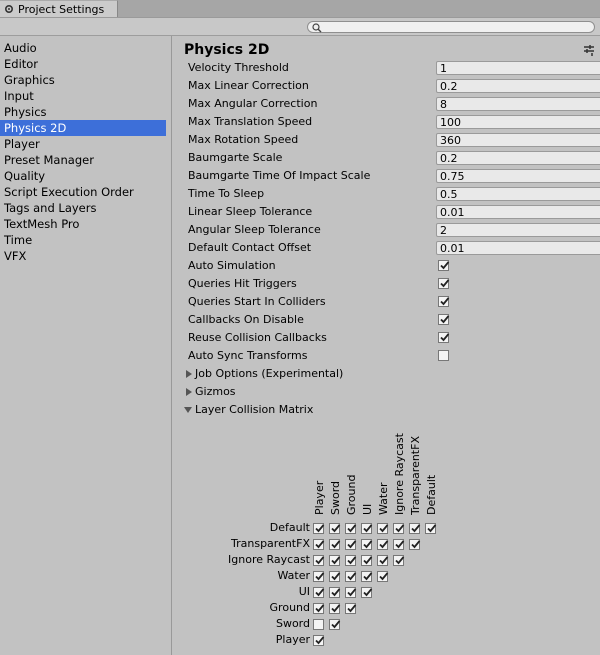 The image size is (600, 655). What do you see at coordinates (83, 208) in the screenshot?
I see `sidebar-item-tags-and-layers: Tags and Layers` at bounding box center [83, 208].